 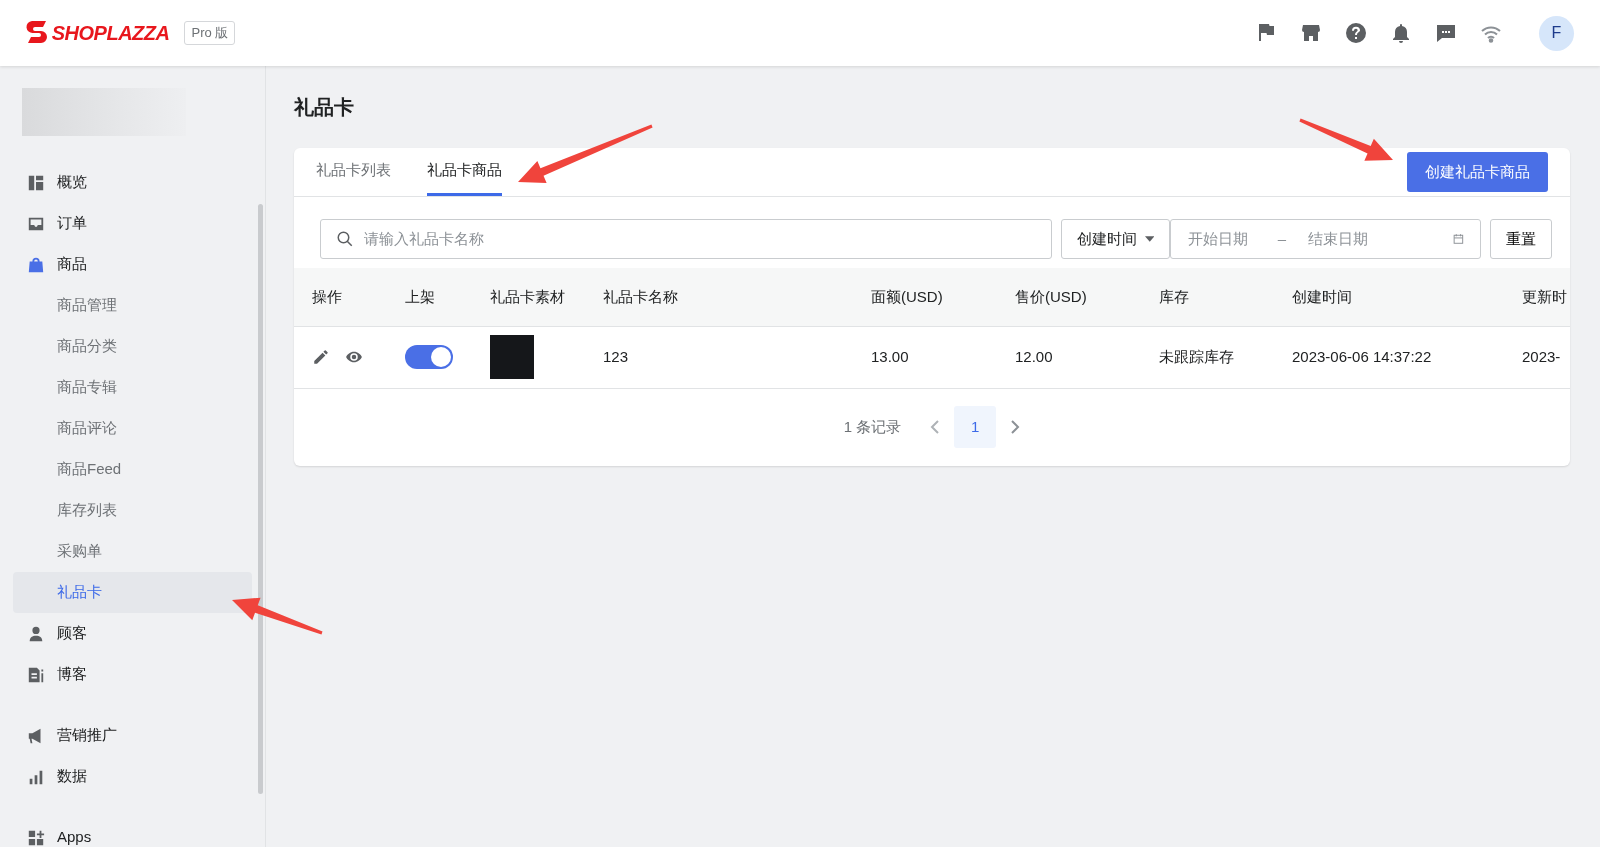 I want to click on plan-badge: Pro 版, so click(x=210, y=33).